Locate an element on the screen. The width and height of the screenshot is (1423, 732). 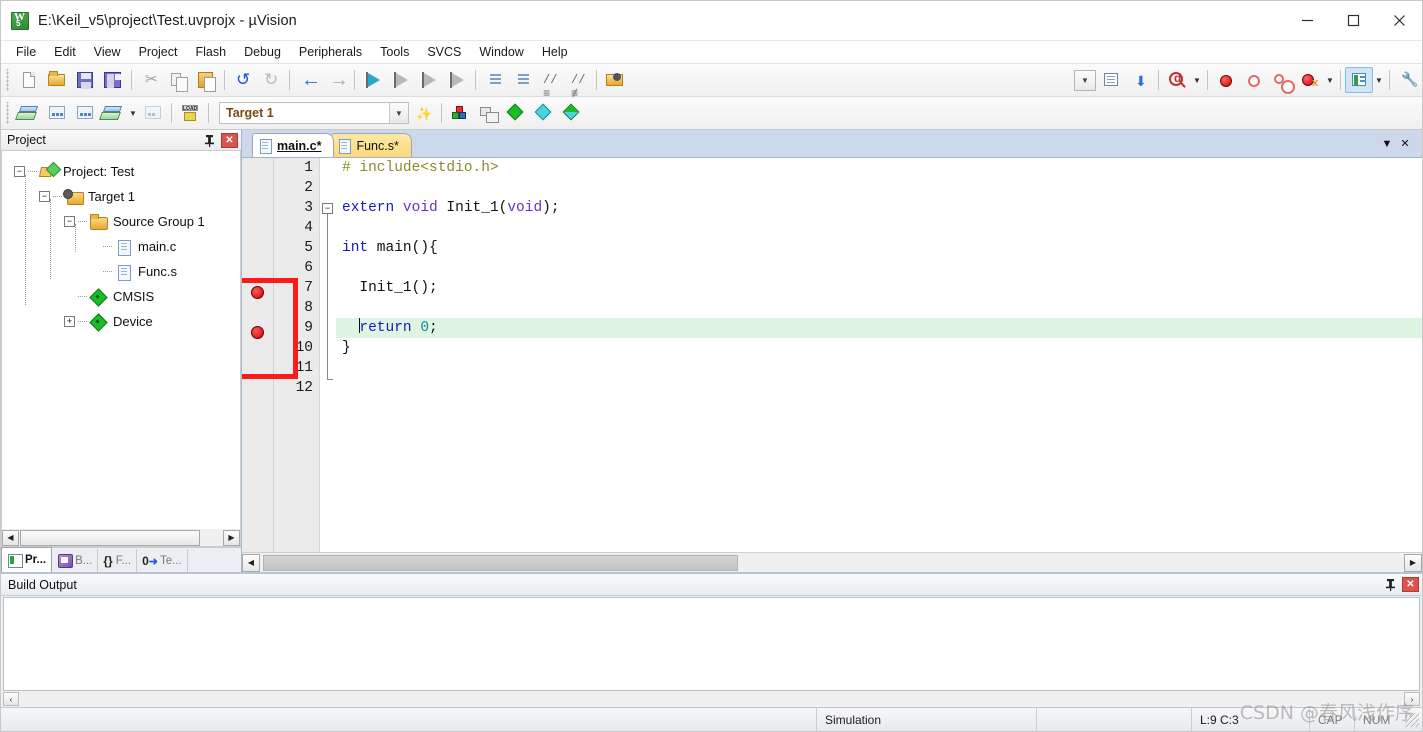
scroll-right-arrow-icon: › is located at coordinates (1412, 699).